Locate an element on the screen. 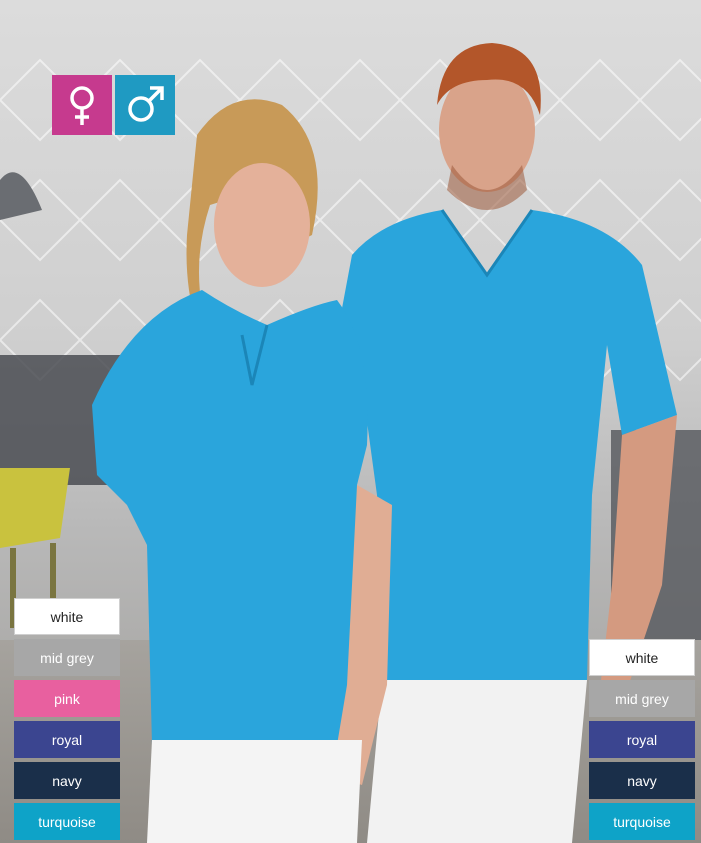  swatch-women-turquoise: turquoise is located at coordinates (67, 821).